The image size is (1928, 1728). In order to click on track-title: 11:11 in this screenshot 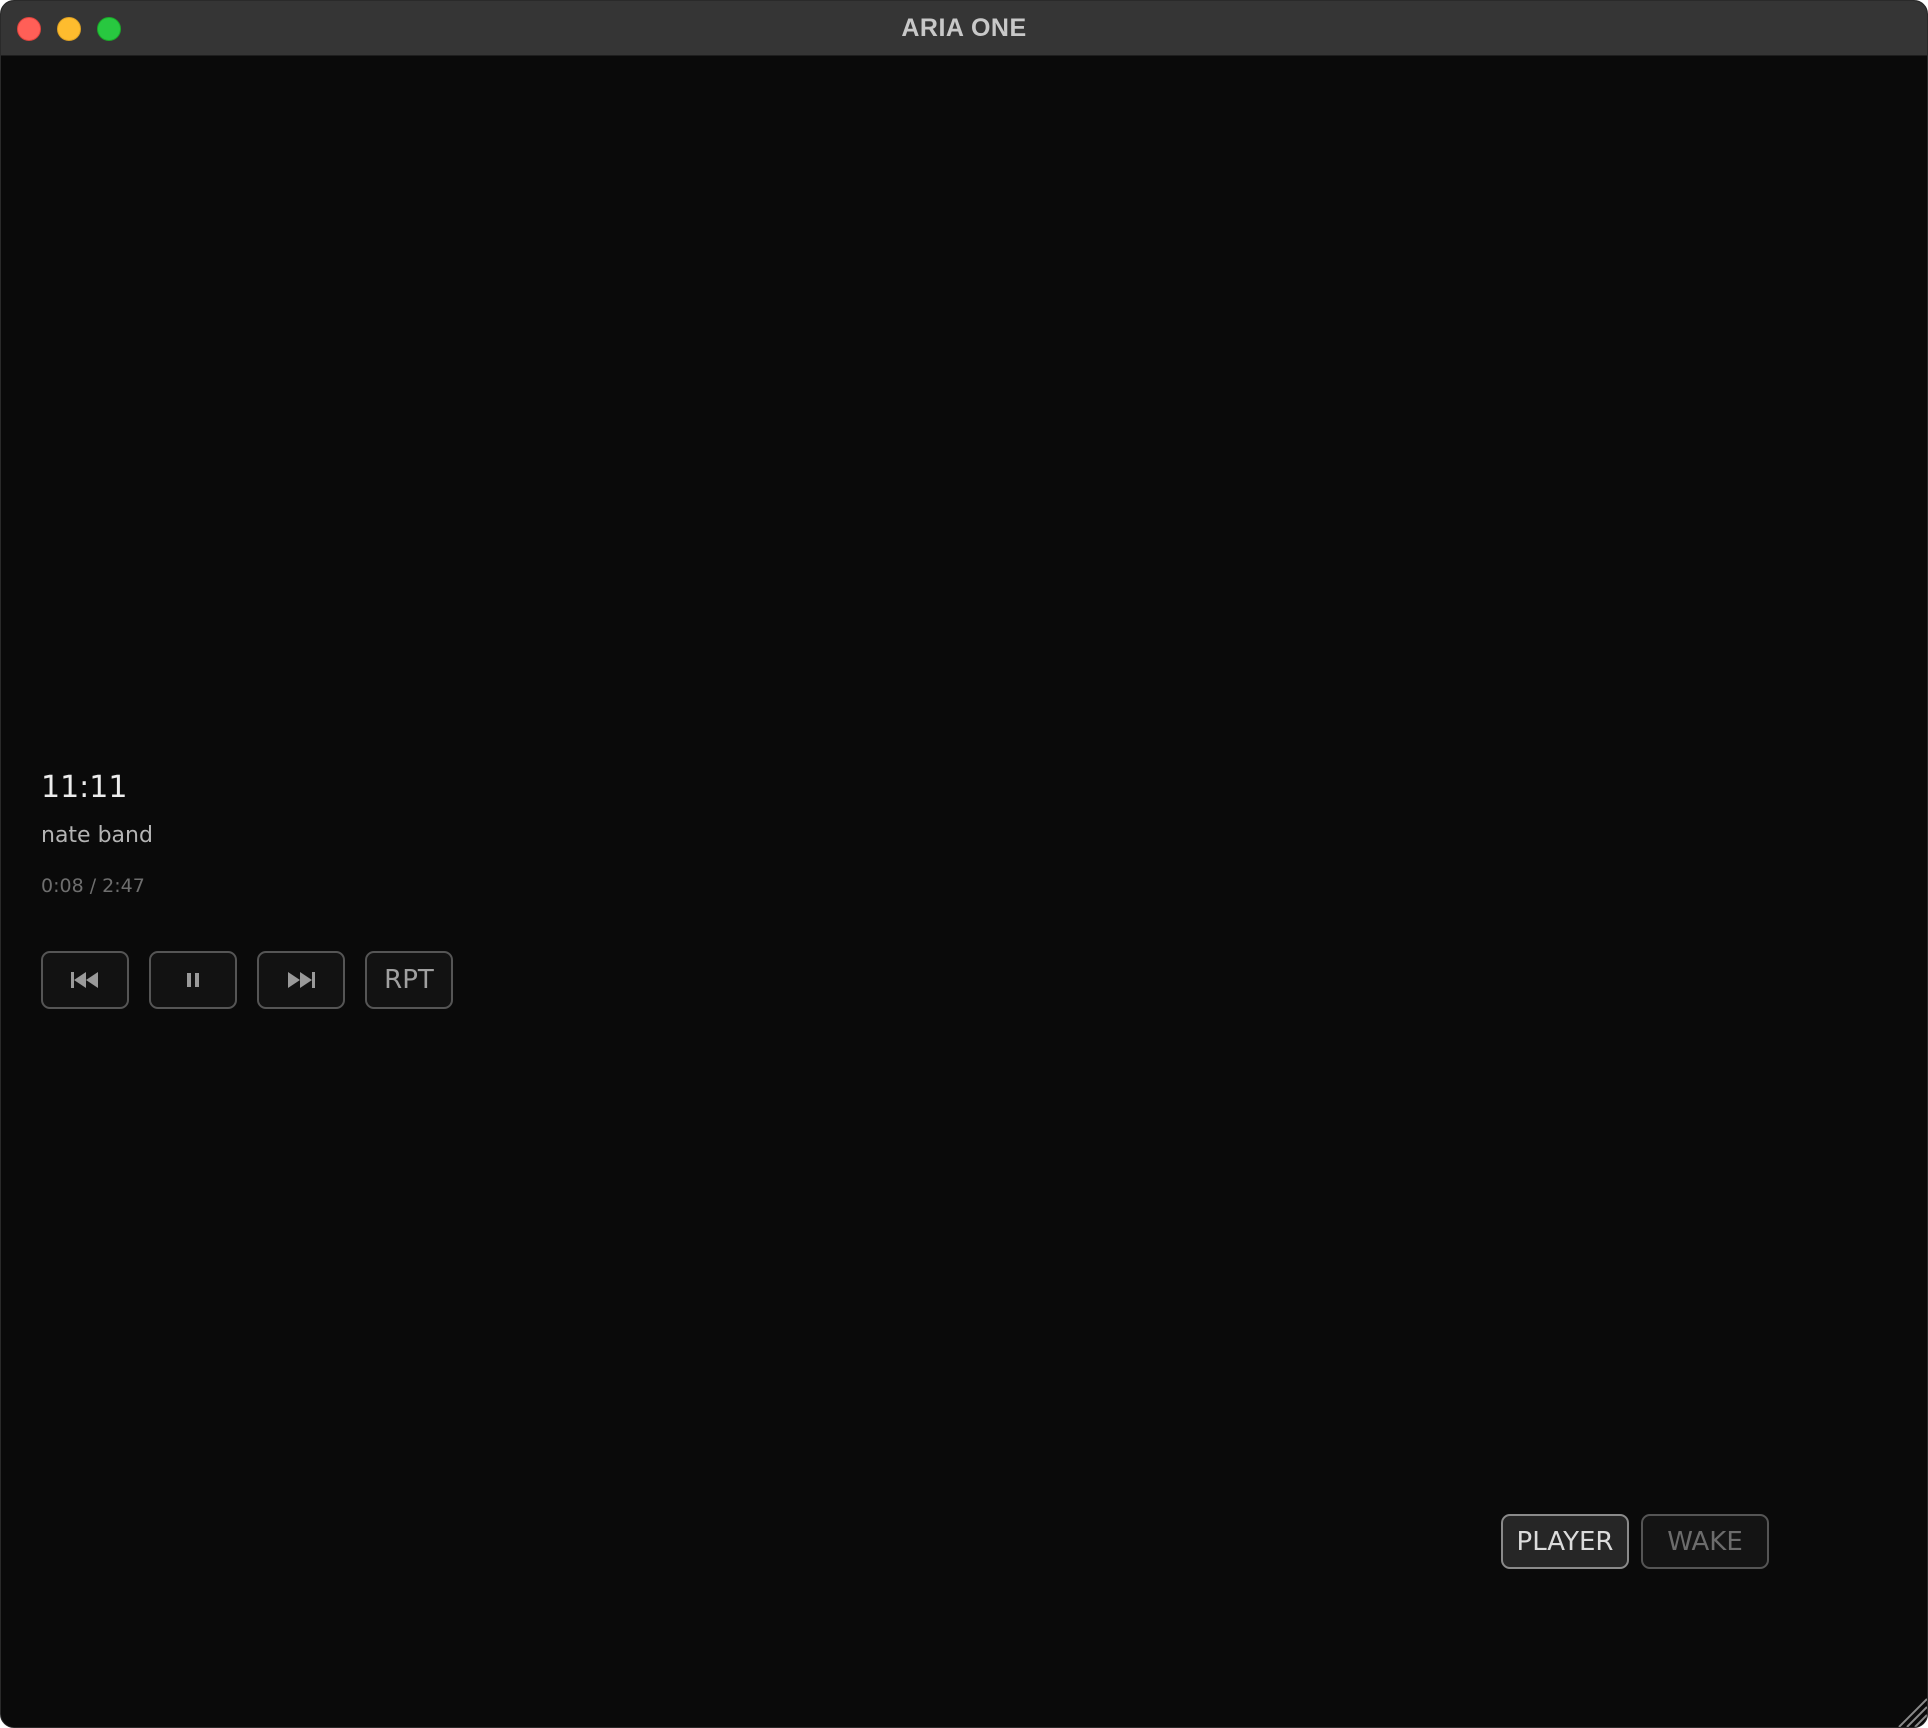, I will do `click(84, 787)`.